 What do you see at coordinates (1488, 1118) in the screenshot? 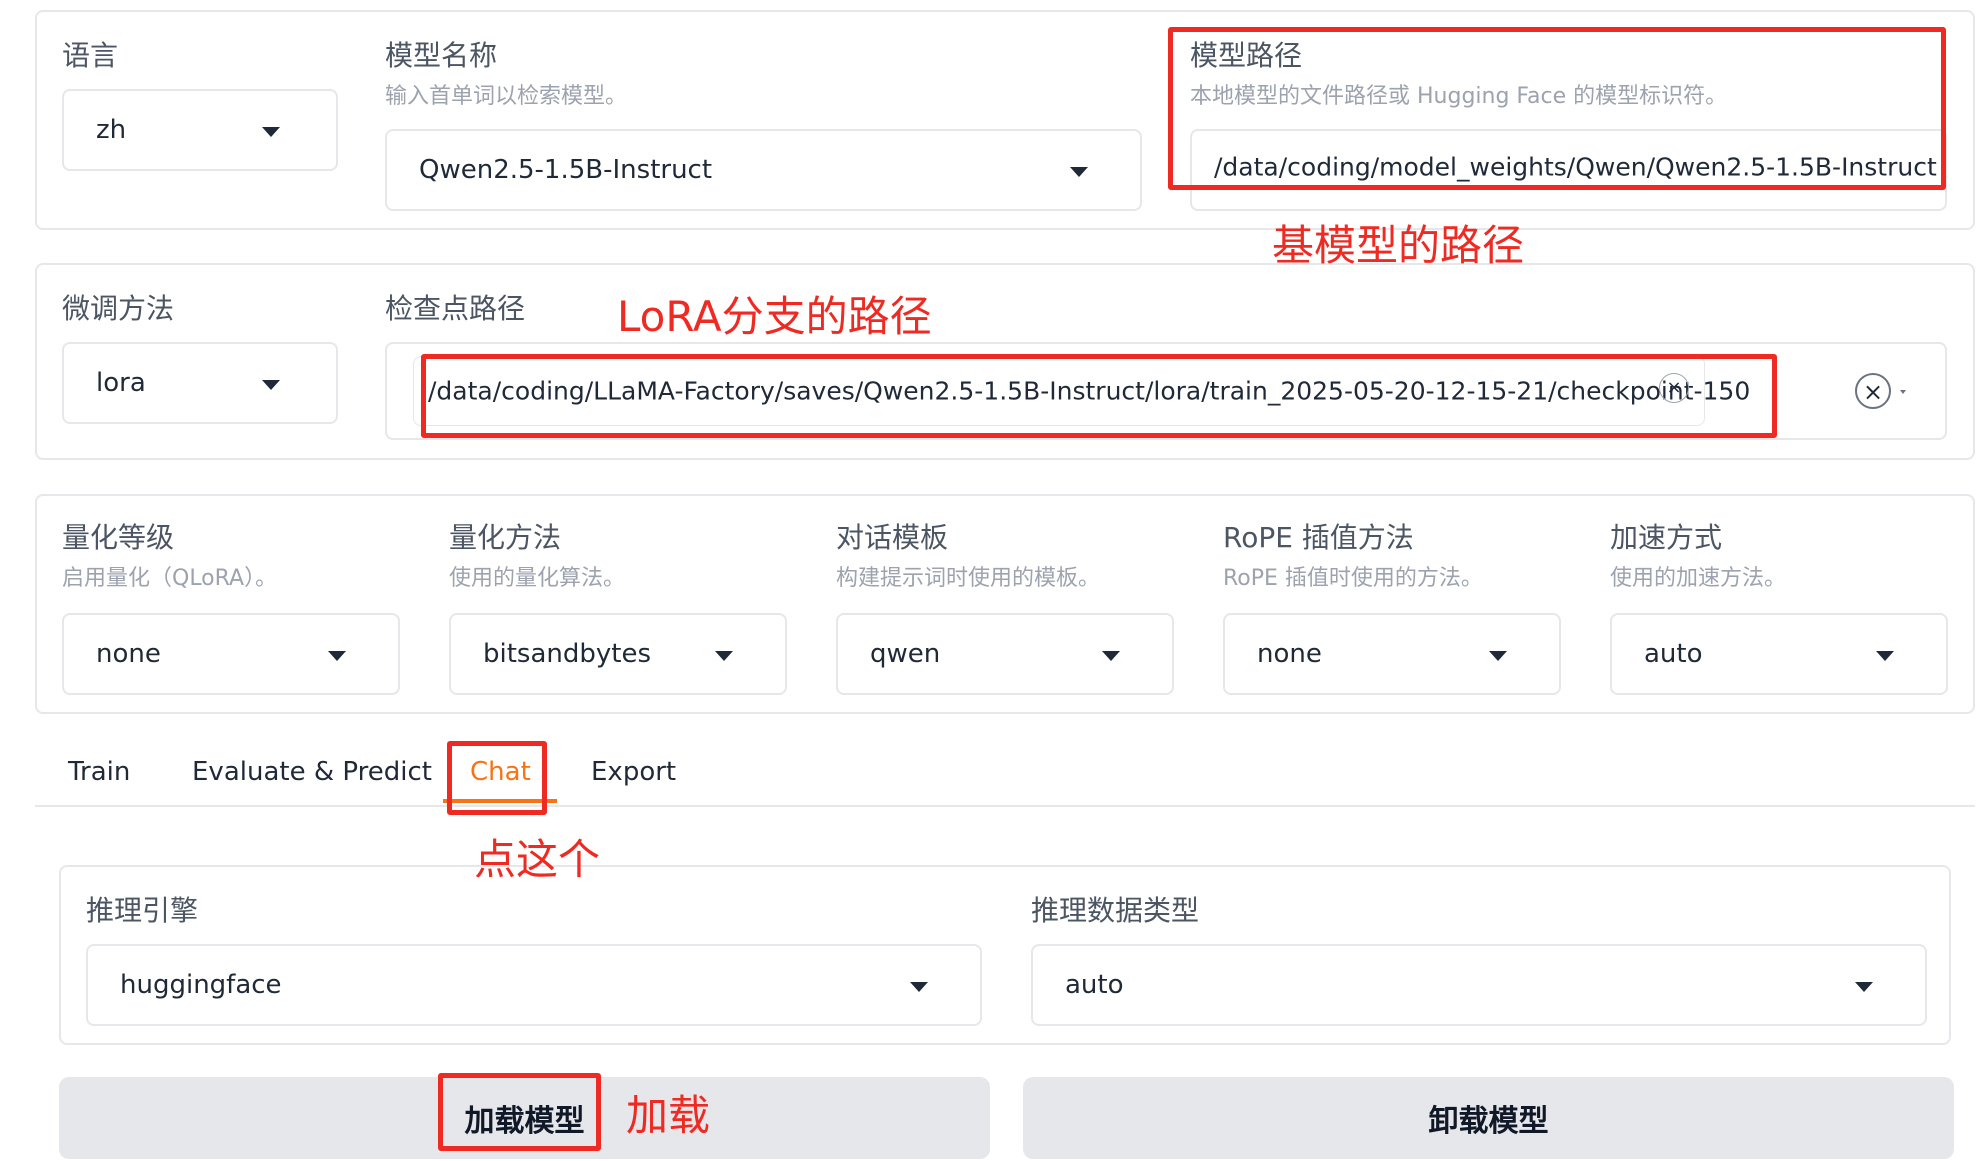
I see `unload-model-button: 卸载模型` at bounding box center [1488, 1118].